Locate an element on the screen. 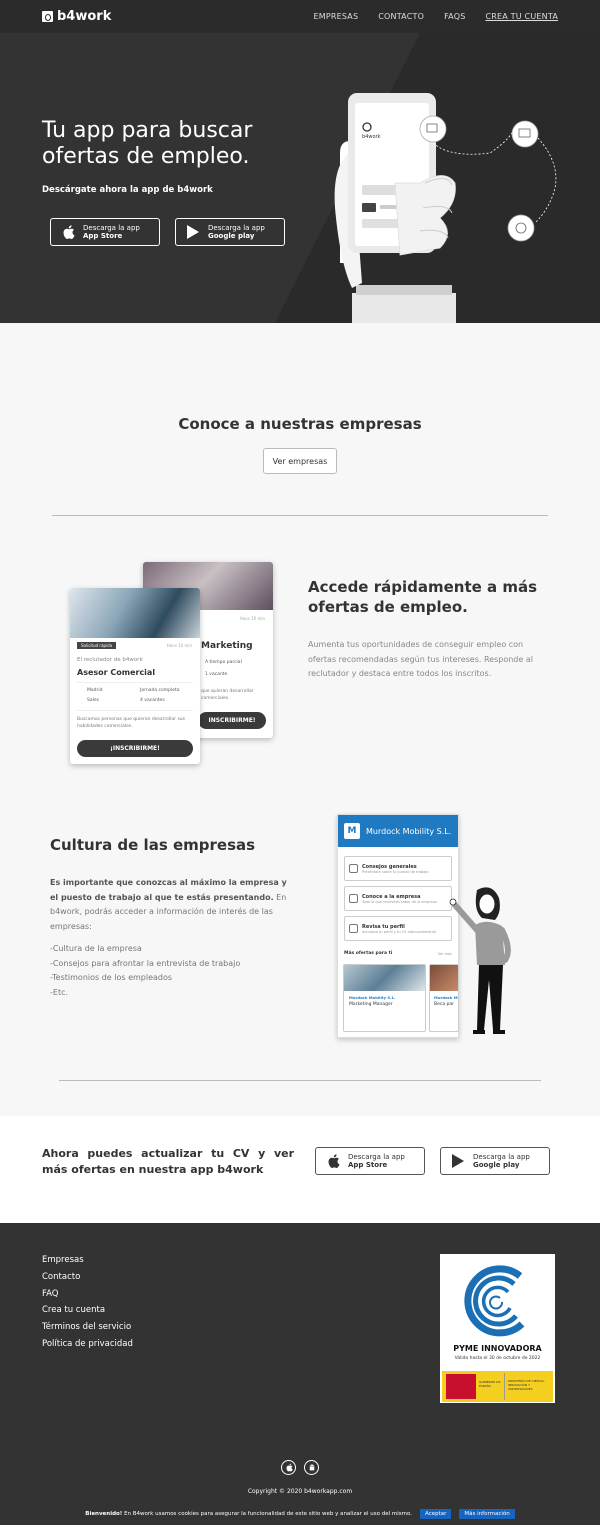  footer-link-empresas: Empresas is located at coordinates (87, 1260).